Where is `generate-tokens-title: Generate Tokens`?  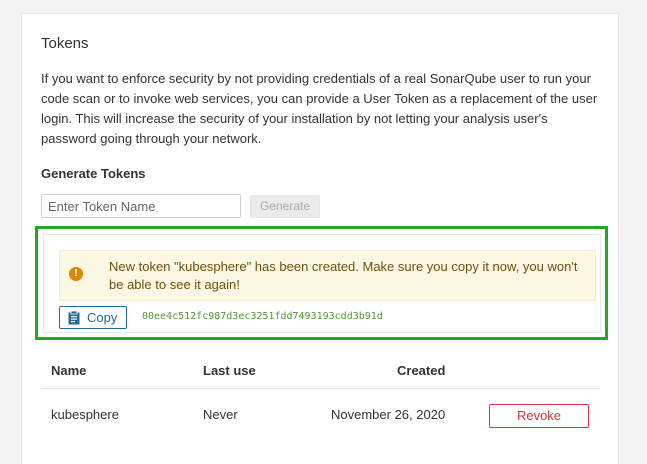
generate-tokens-title: Generate Tokens is located at coordinates (93, 173).